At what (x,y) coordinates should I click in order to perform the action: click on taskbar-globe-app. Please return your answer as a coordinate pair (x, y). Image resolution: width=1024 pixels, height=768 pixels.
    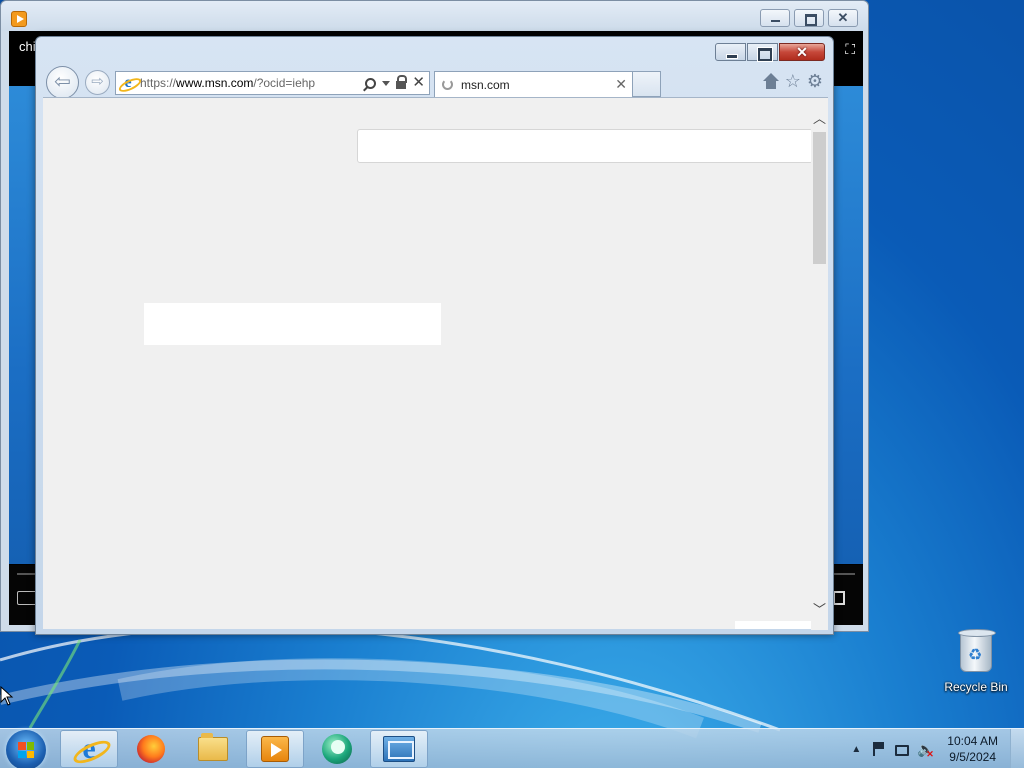
    Looking at the image, I should click on (337, 749).